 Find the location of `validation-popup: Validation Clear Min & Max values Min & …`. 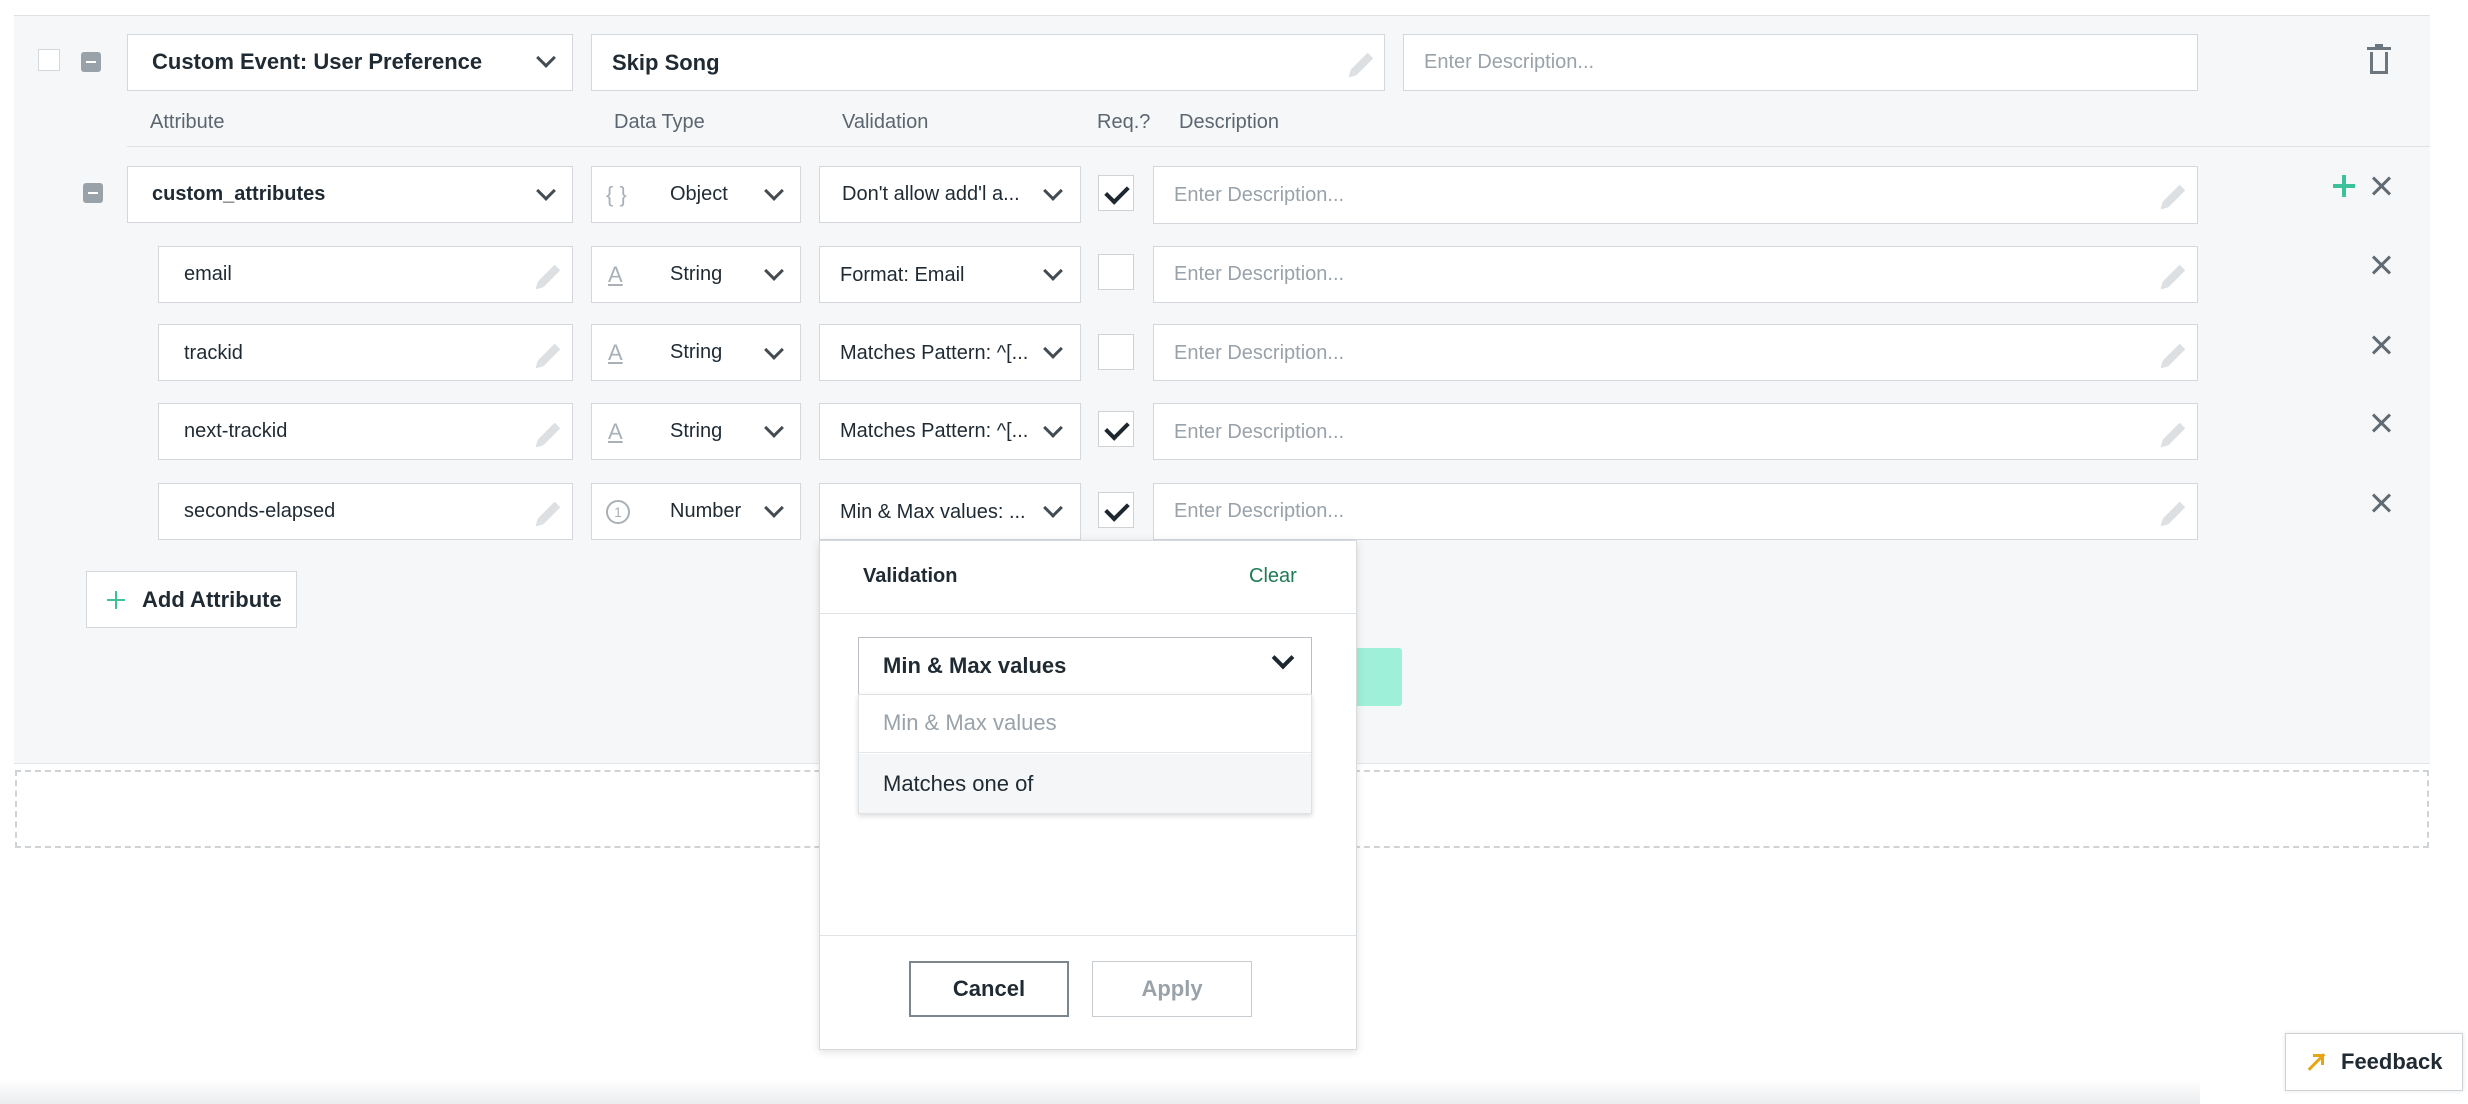

validation-popup: Validation Clear Min & Max values Min & … is located at coordinates (1088, 795).